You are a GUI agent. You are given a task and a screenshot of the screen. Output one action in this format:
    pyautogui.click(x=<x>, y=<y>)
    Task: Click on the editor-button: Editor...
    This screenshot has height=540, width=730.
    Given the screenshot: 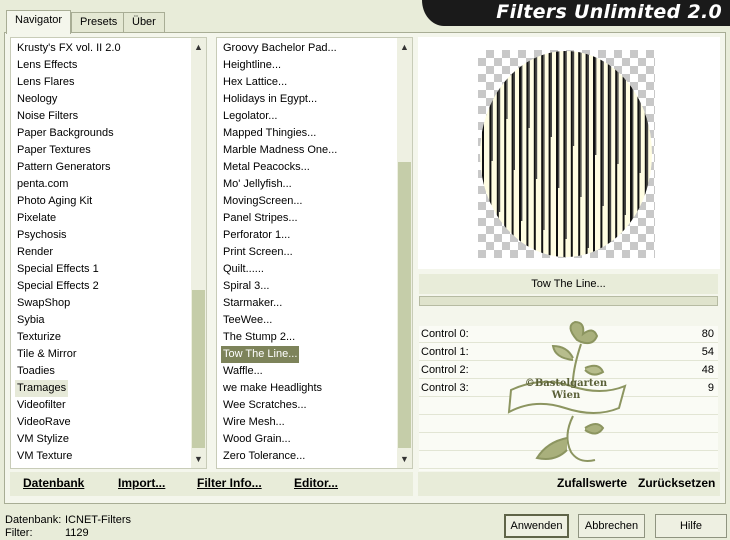 What is the action you would take?
    pyautogui.click(x=316, y=483)
    